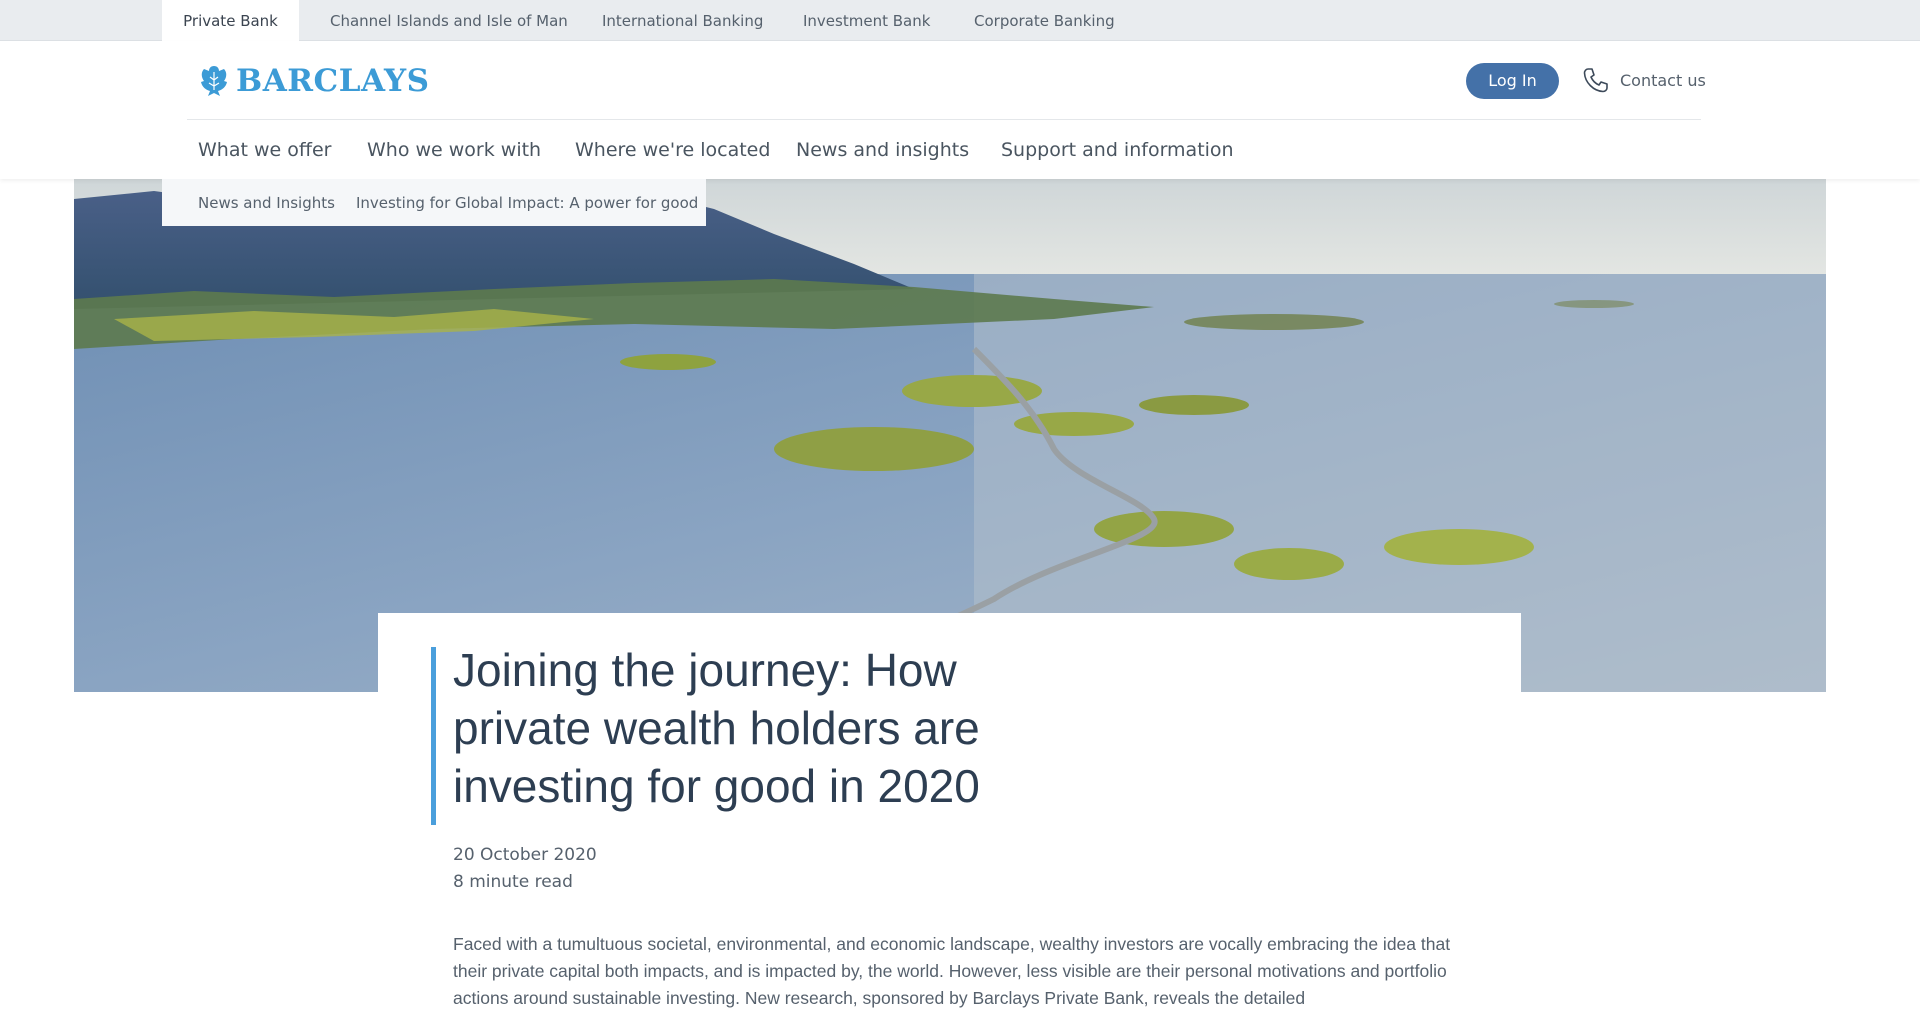  What do you see at coordinates (1595, 80) in the screenshot?
I see `phone-icon` at bounding box center [1595, 80].